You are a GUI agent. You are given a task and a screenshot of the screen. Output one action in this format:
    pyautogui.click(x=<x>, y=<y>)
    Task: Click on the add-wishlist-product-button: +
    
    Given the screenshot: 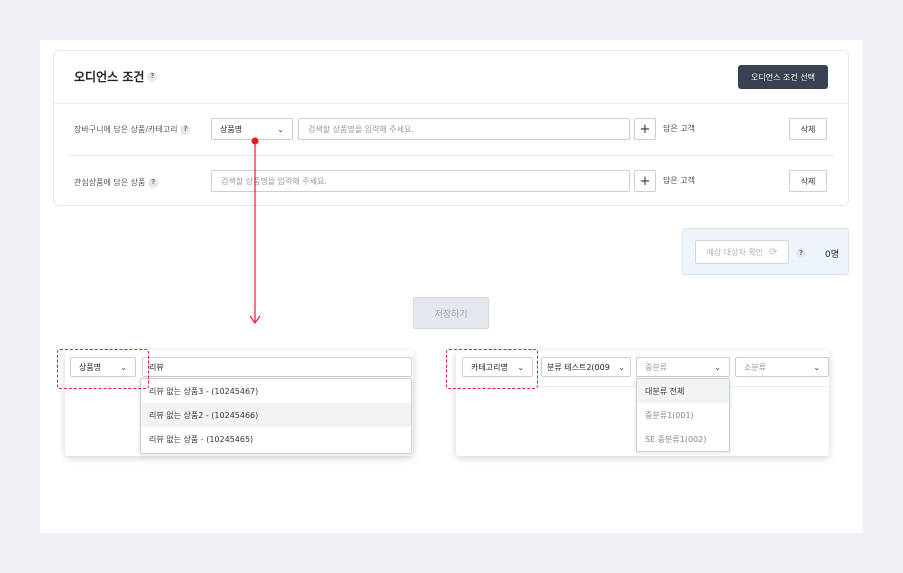 What is the action you would take?
    pyautogui.click(x=645, y=181)
    